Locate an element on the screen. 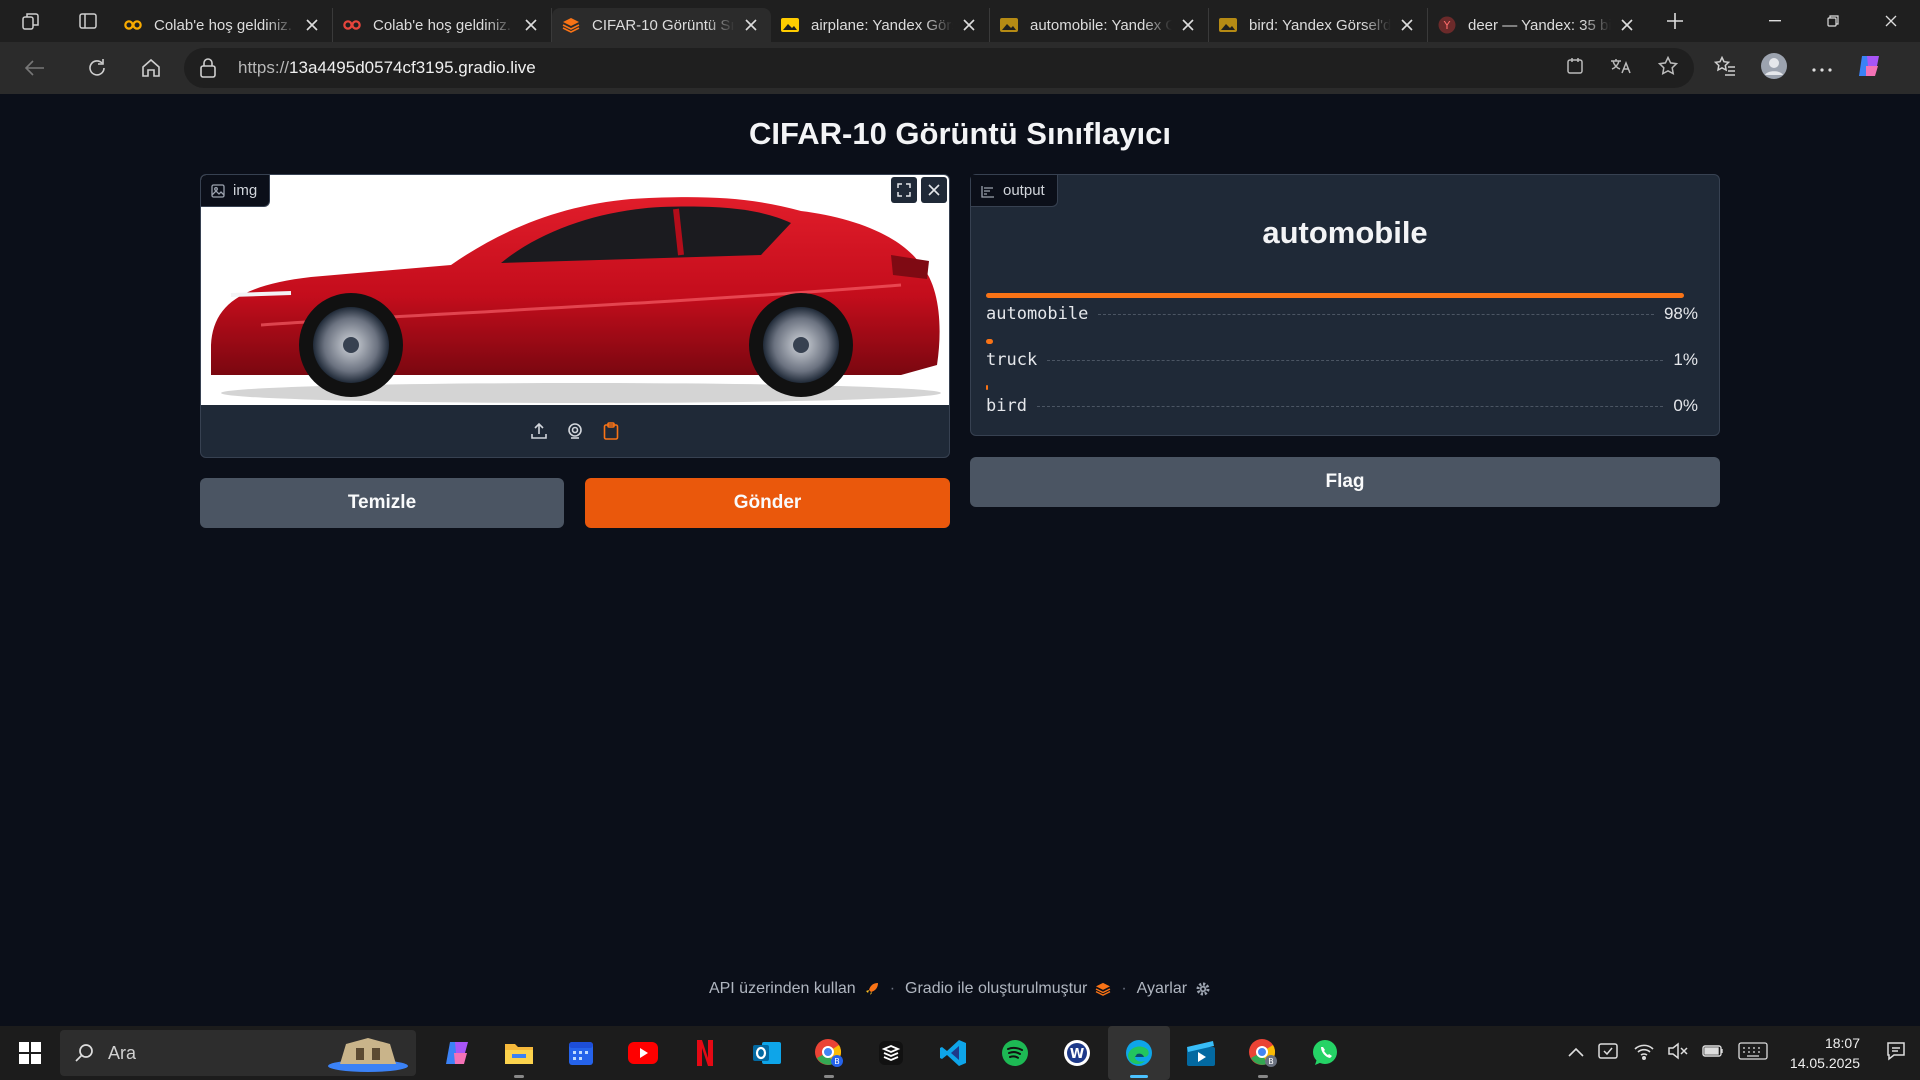 The image size is (1920, 1080). vertical-tabs-icon is located at coordinates (88, 21).